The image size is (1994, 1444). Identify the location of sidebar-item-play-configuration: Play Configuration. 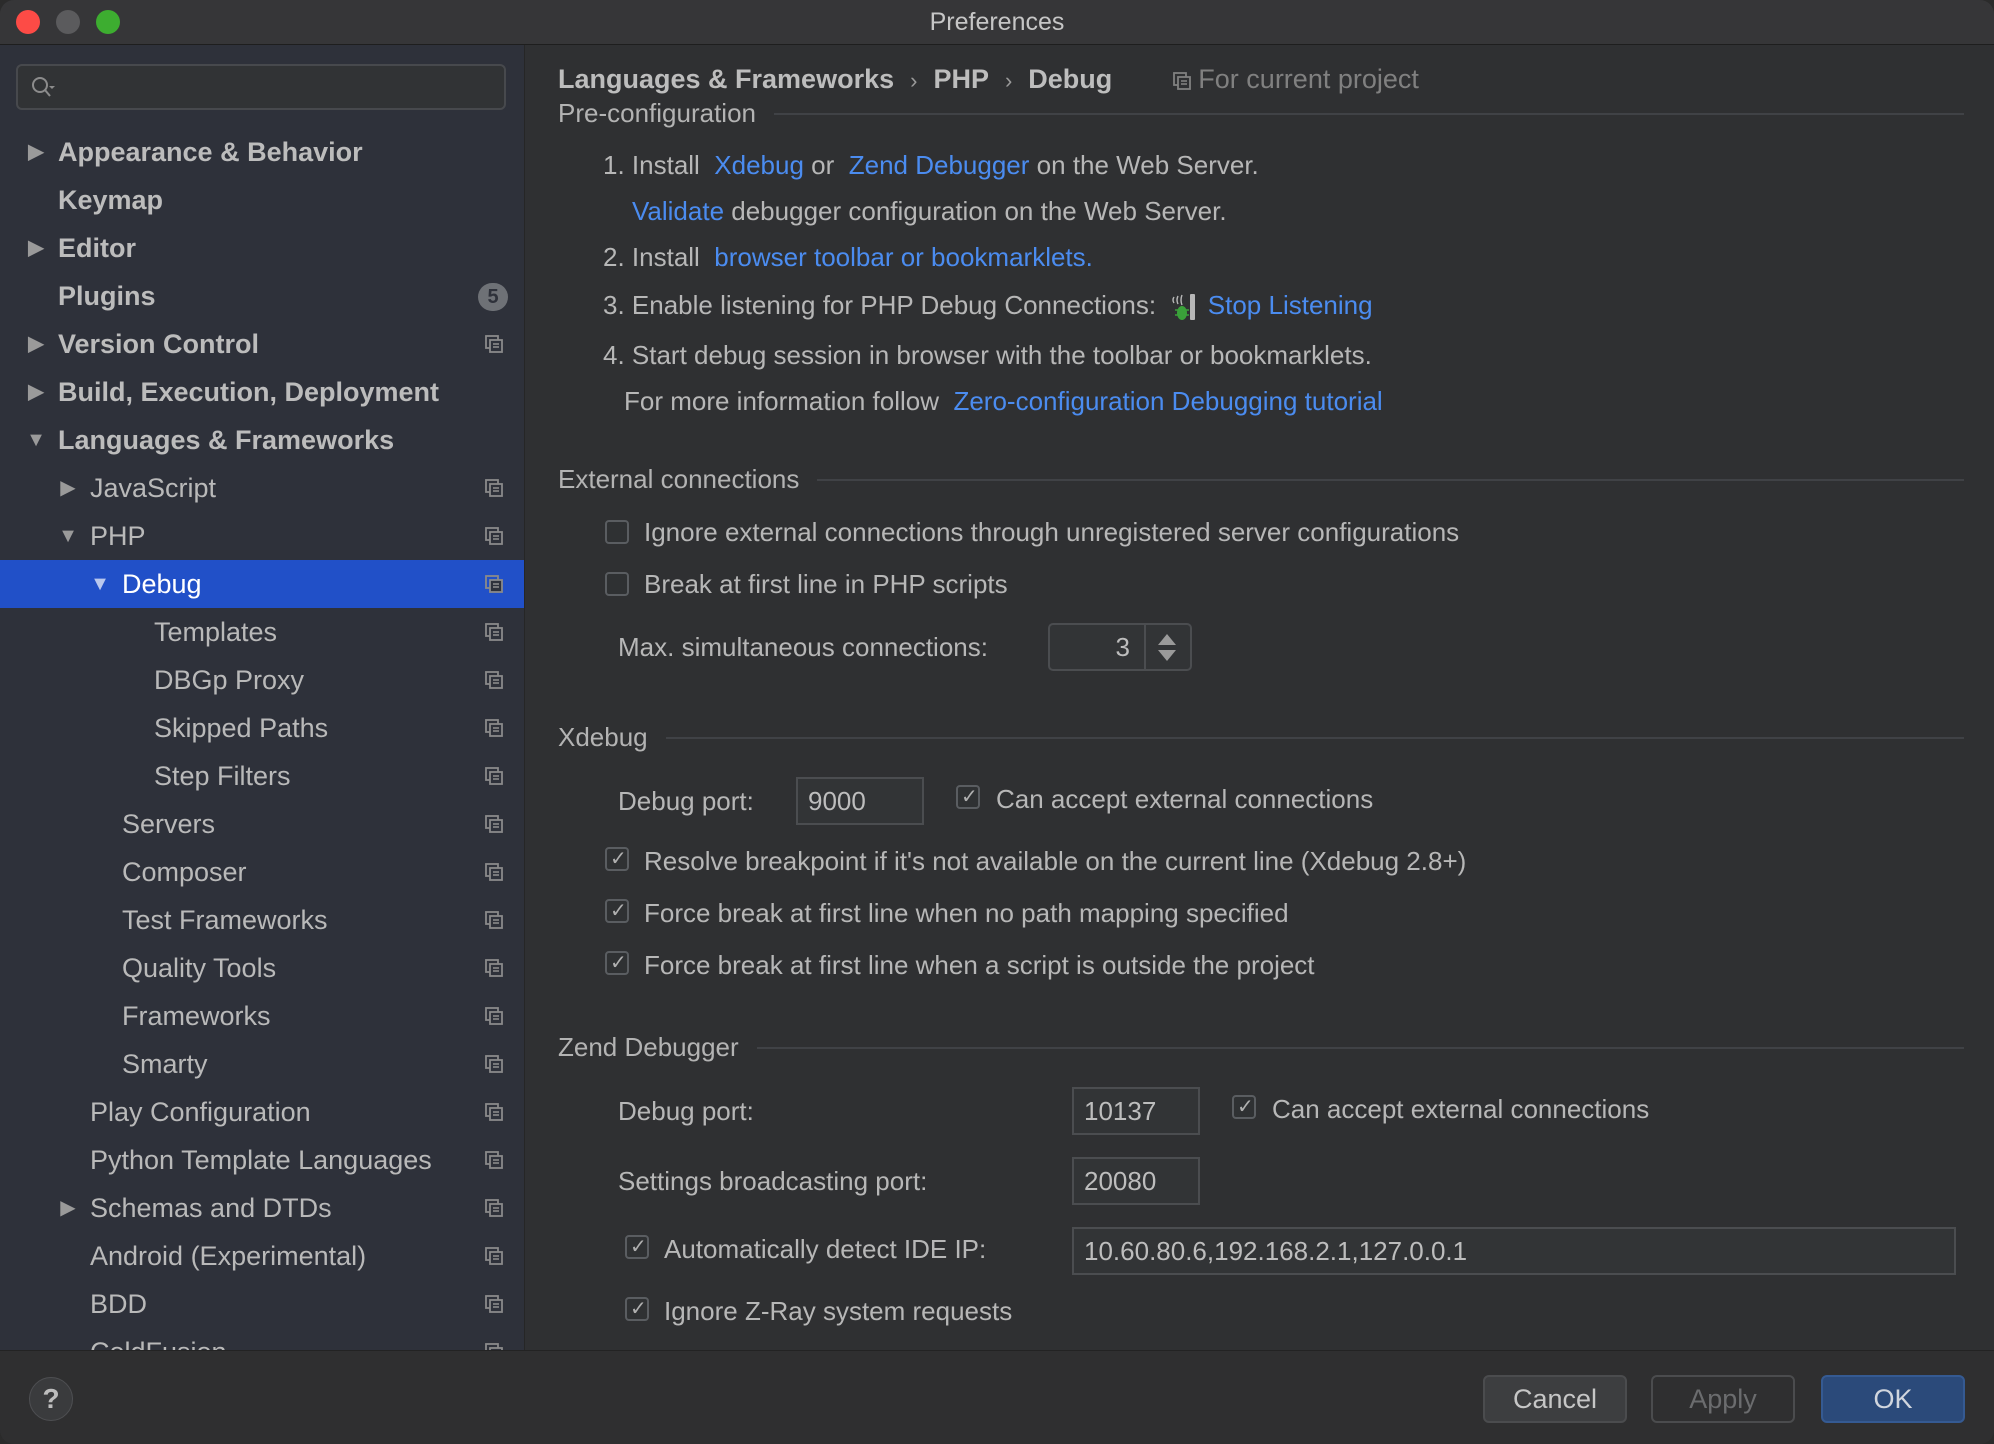
(262, 1112).